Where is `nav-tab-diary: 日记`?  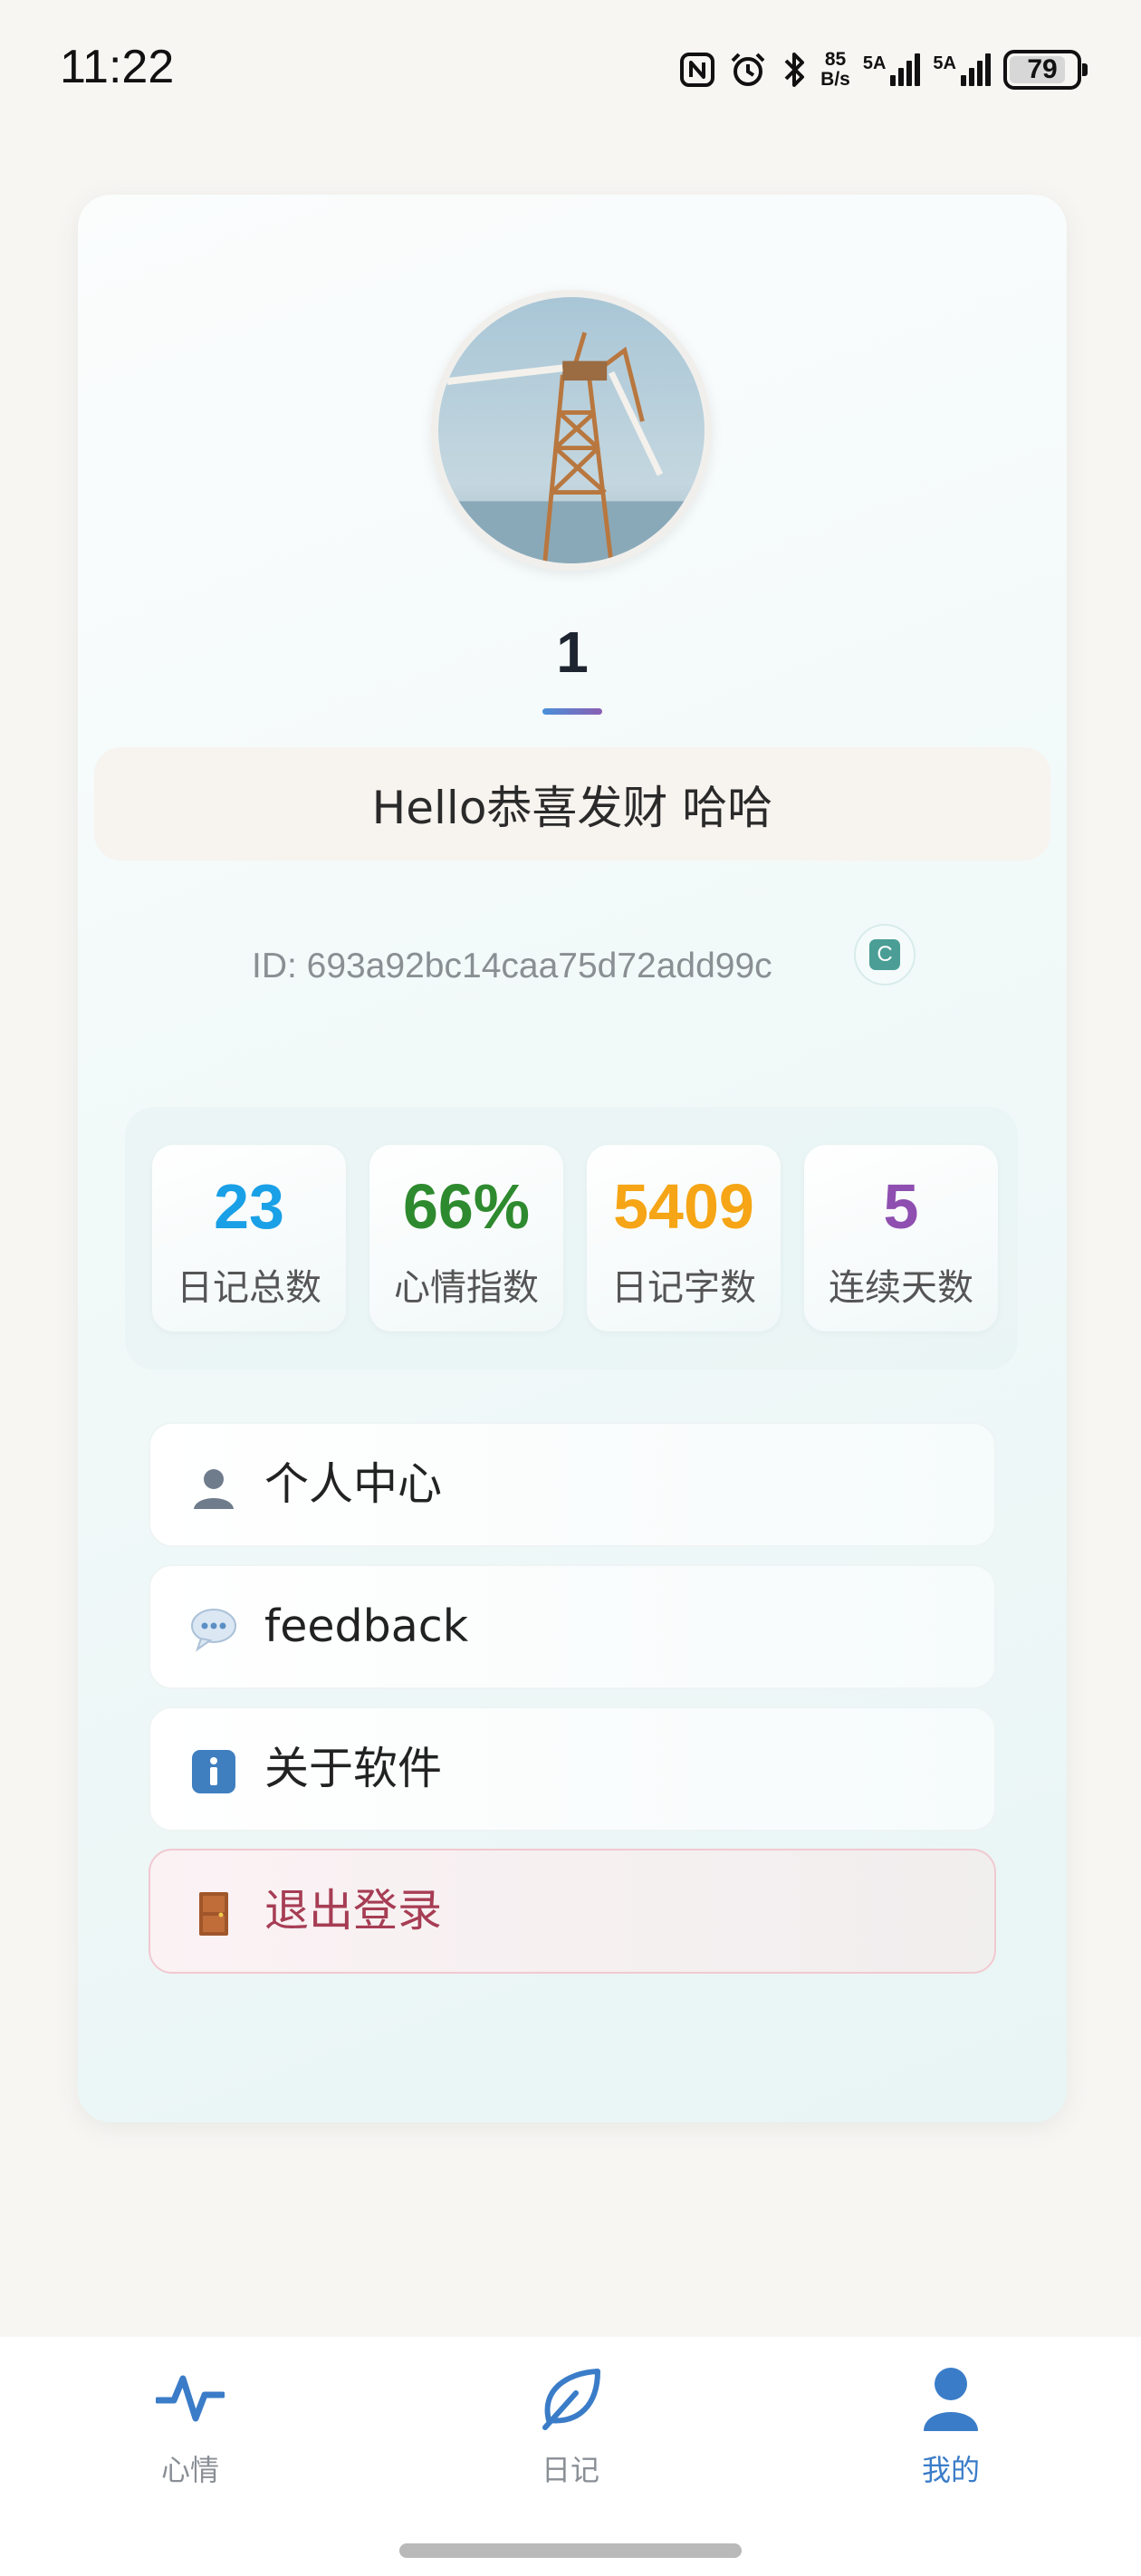
nav-tab-diary: 日记 is located at coordinates (570, 2432).